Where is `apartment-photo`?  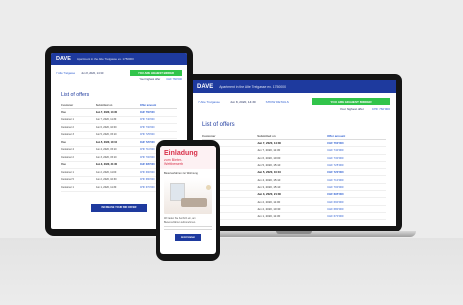
apartment-photo is located at coordinates (188, 196).